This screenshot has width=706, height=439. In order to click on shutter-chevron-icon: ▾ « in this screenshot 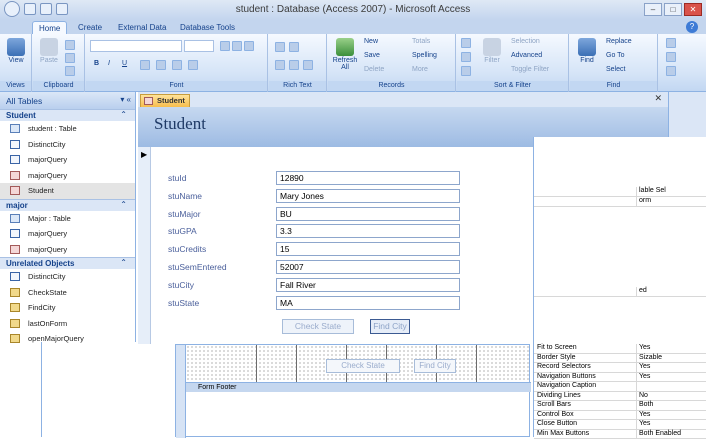, I will do `click(125, 99)`.